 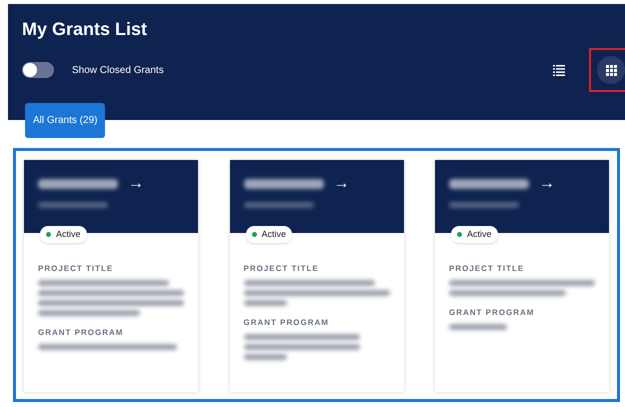 What do you see at coordinates (65, 120) in the screenshot?
I see `tab: All Grants (29)` at bounding box center [65, 120].